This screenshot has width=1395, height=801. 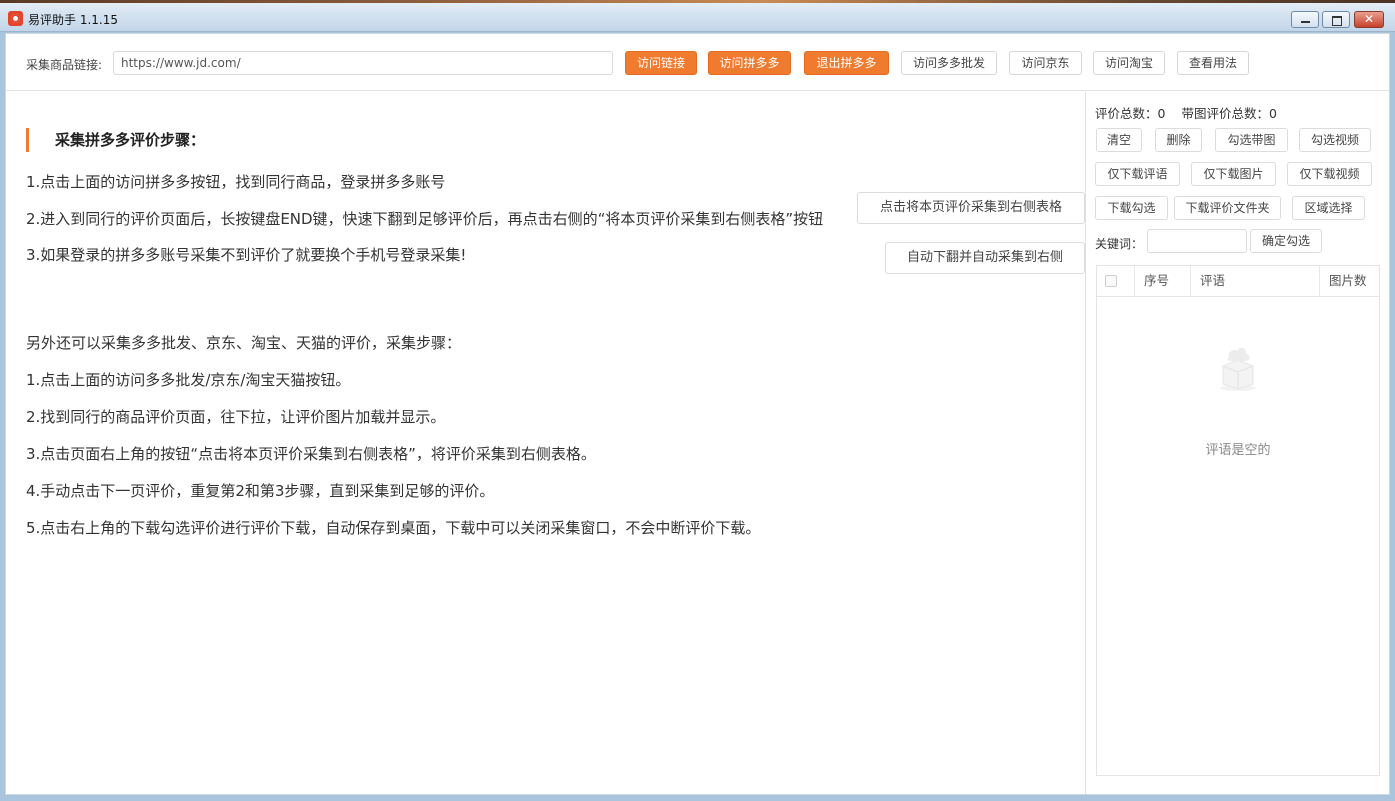 What do you see at coordinates (236, 417) in the screenshot?
I see `other-step-2: 2.找到同行的商品评价页面，往下拉，让评价图片加载并显示。` at bounding box center [236, 417].